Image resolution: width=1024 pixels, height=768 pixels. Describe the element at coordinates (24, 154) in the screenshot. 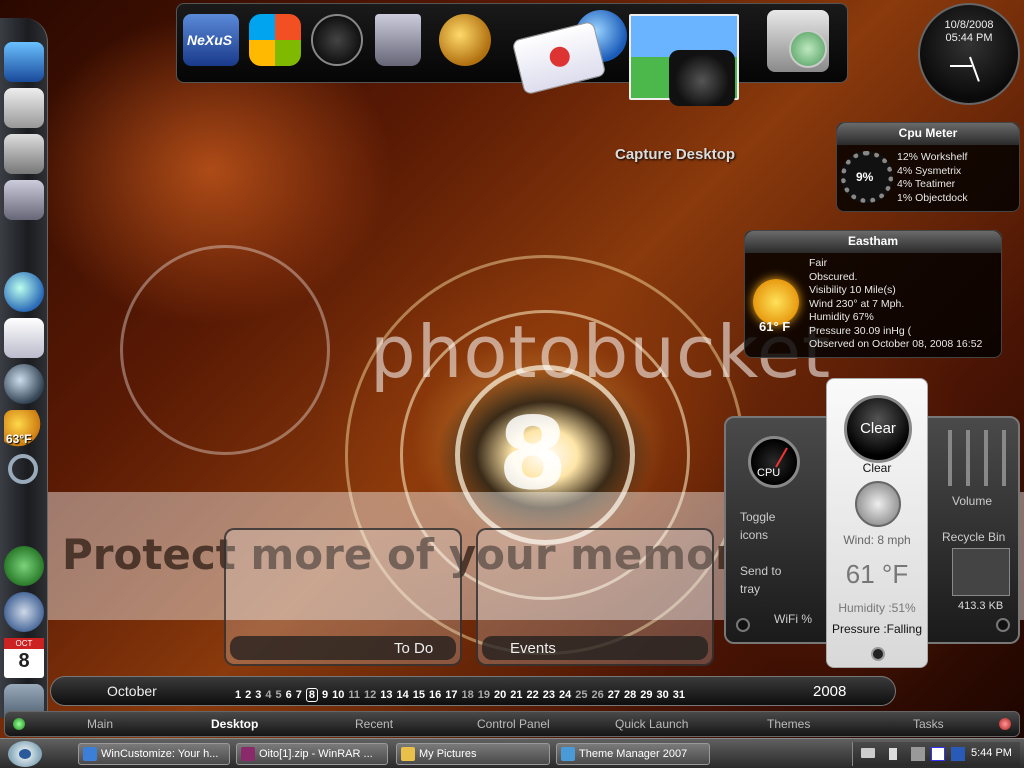

I see `pictures-icon` at that location.